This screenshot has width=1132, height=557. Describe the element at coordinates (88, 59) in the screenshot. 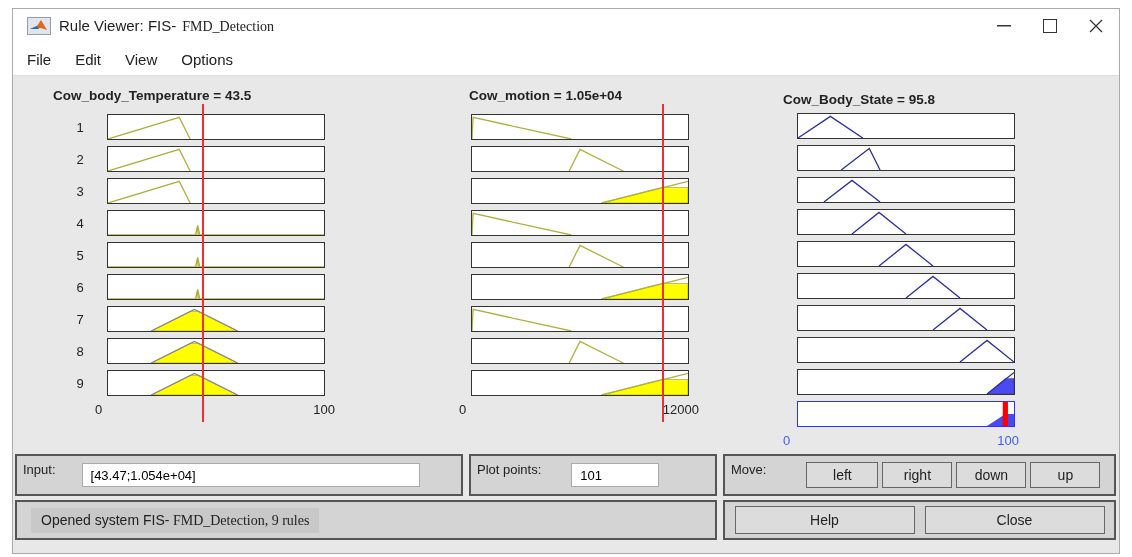

I see `menu-item: Edit` at that location.